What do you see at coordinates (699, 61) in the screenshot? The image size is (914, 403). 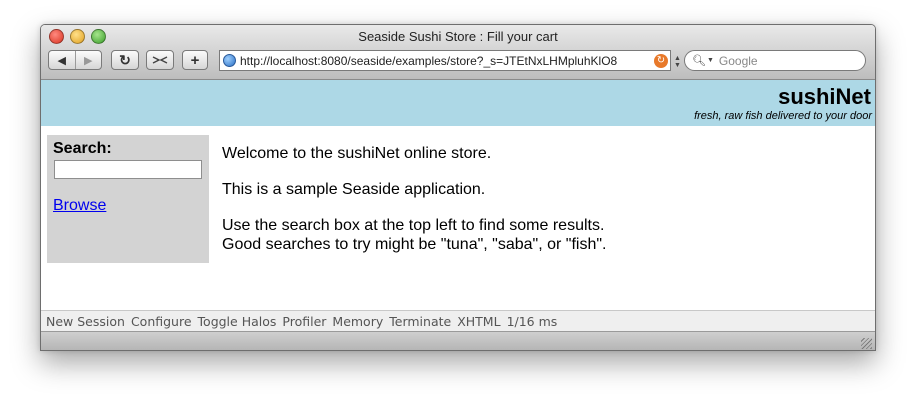 I see `magnifier-icon: 🔍︎` at bounding box center [699, 61].